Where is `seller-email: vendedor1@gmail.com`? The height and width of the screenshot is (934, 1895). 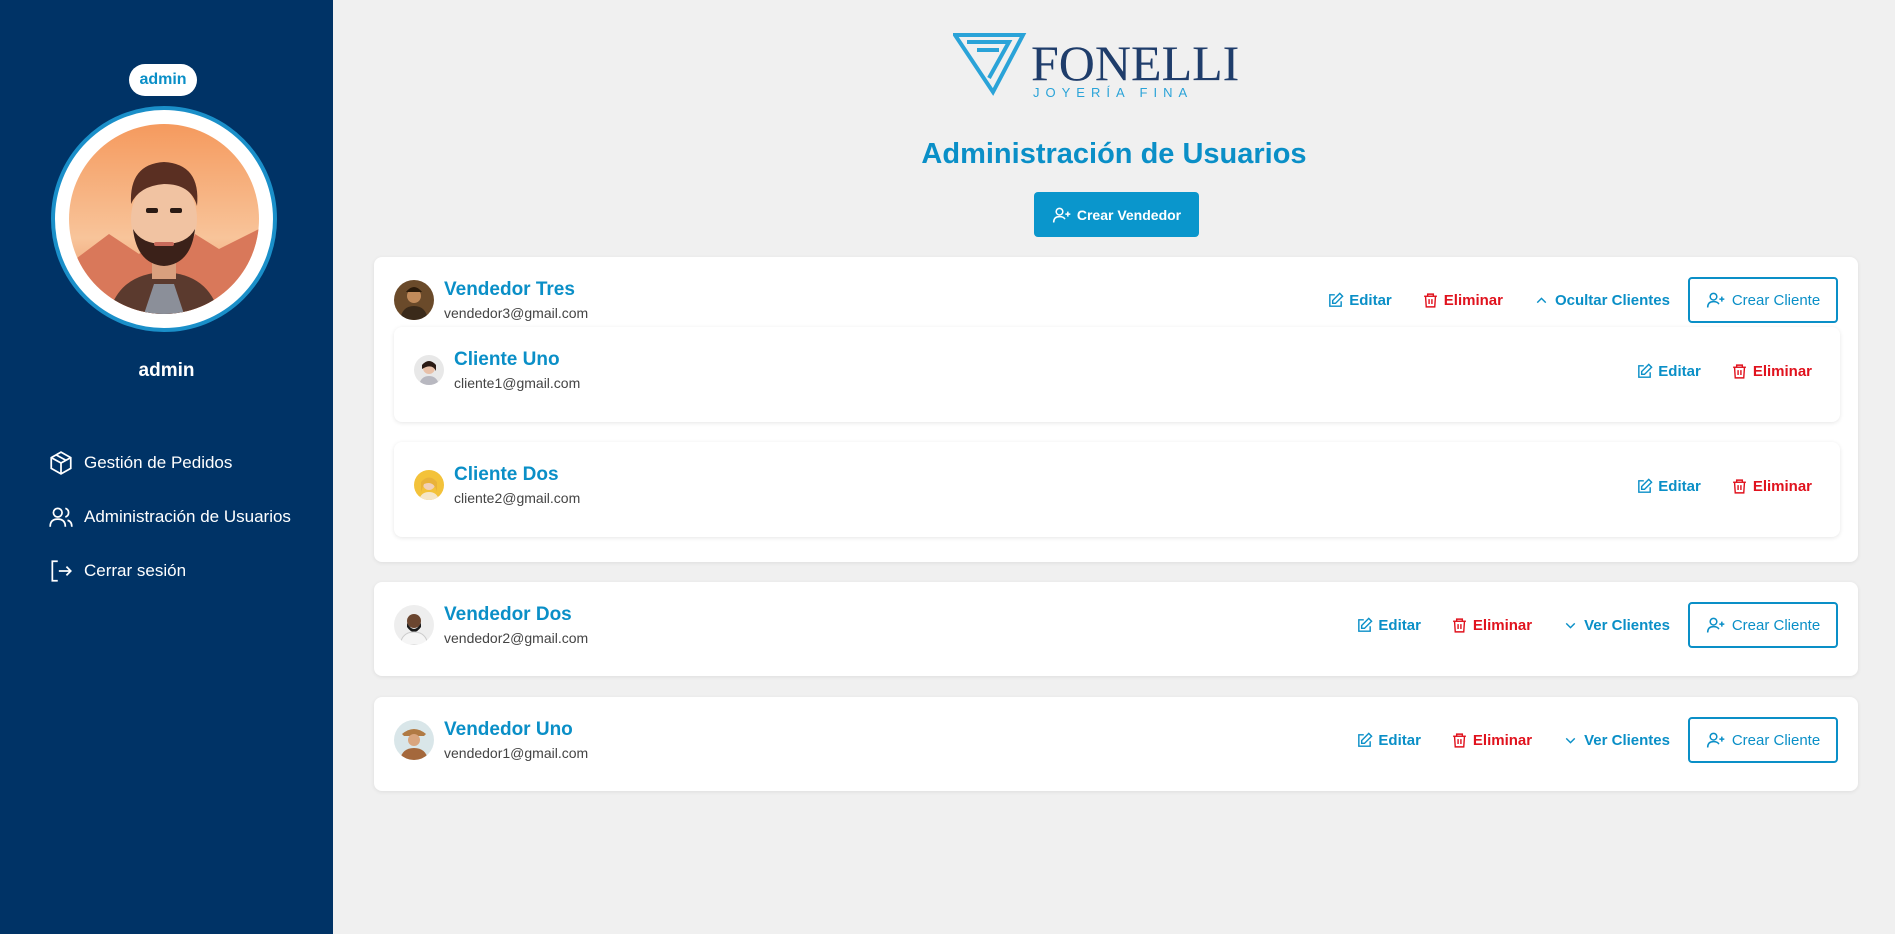 seller-email: vendedor1@gmail.com is located at coordinates (516, 753).